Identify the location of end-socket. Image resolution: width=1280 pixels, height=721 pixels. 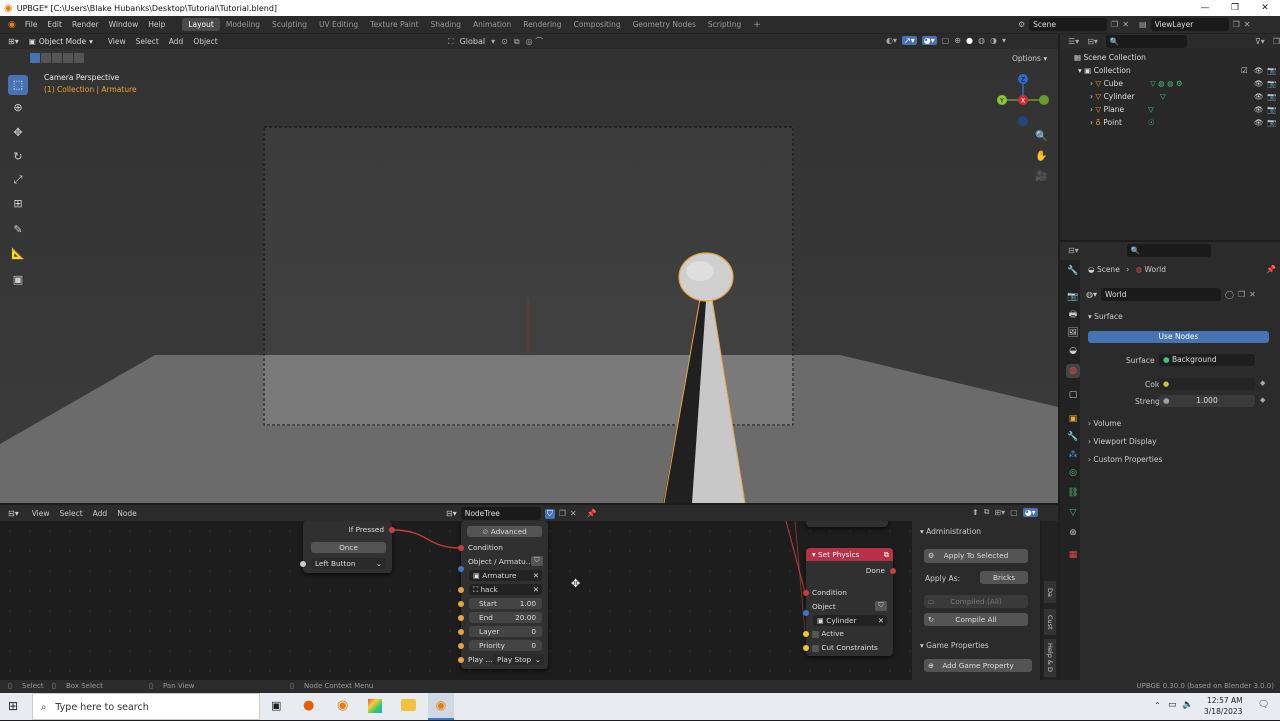
(461, 618).